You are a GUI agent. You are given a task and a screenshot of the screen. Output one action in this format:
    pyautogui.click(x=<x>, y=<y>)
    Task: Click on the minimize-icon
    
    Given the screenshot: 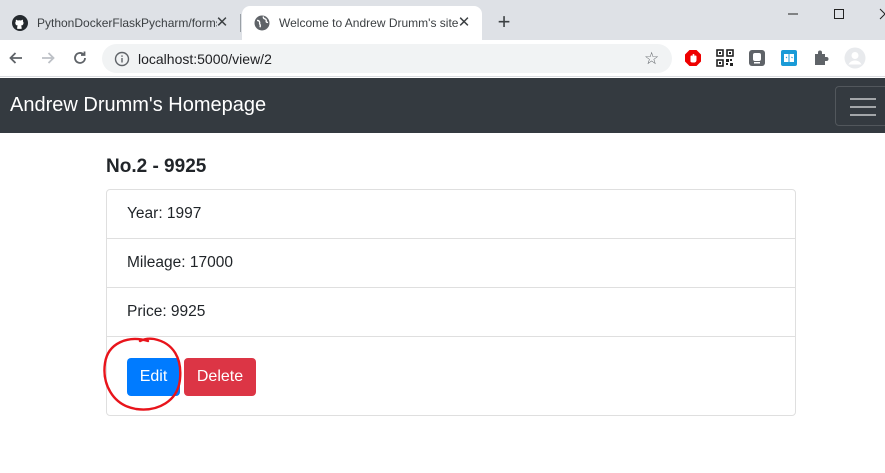 What is the action you would take?
    pyautogui.click(x=793, y=14)
    